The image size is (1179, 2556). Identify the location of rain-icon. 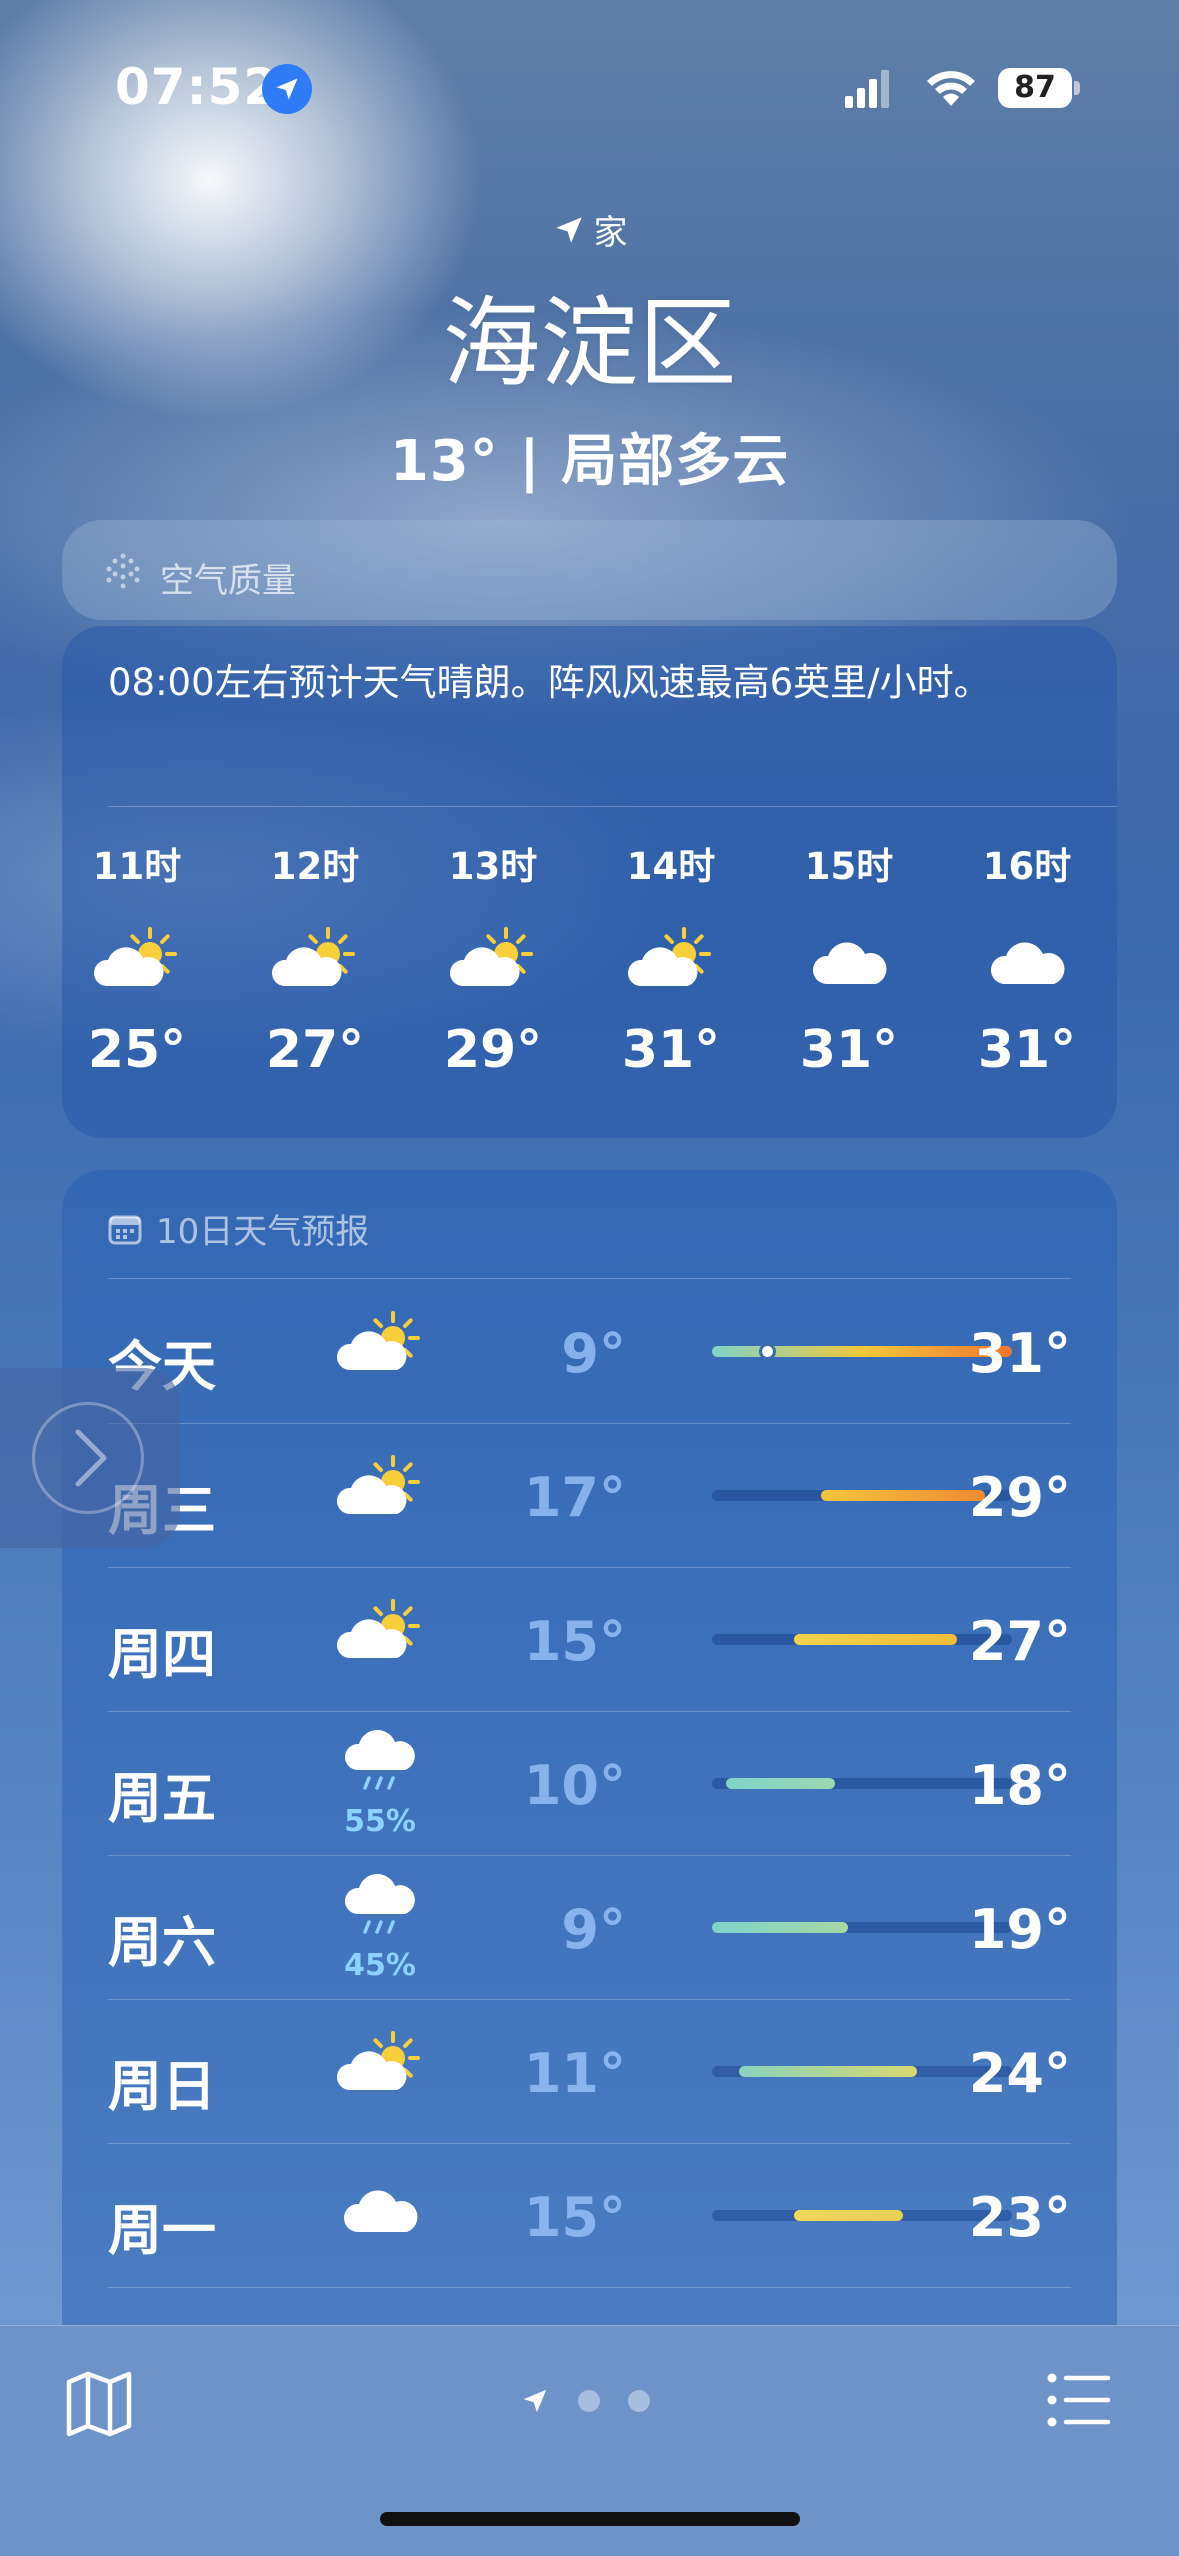
(380, 1764).